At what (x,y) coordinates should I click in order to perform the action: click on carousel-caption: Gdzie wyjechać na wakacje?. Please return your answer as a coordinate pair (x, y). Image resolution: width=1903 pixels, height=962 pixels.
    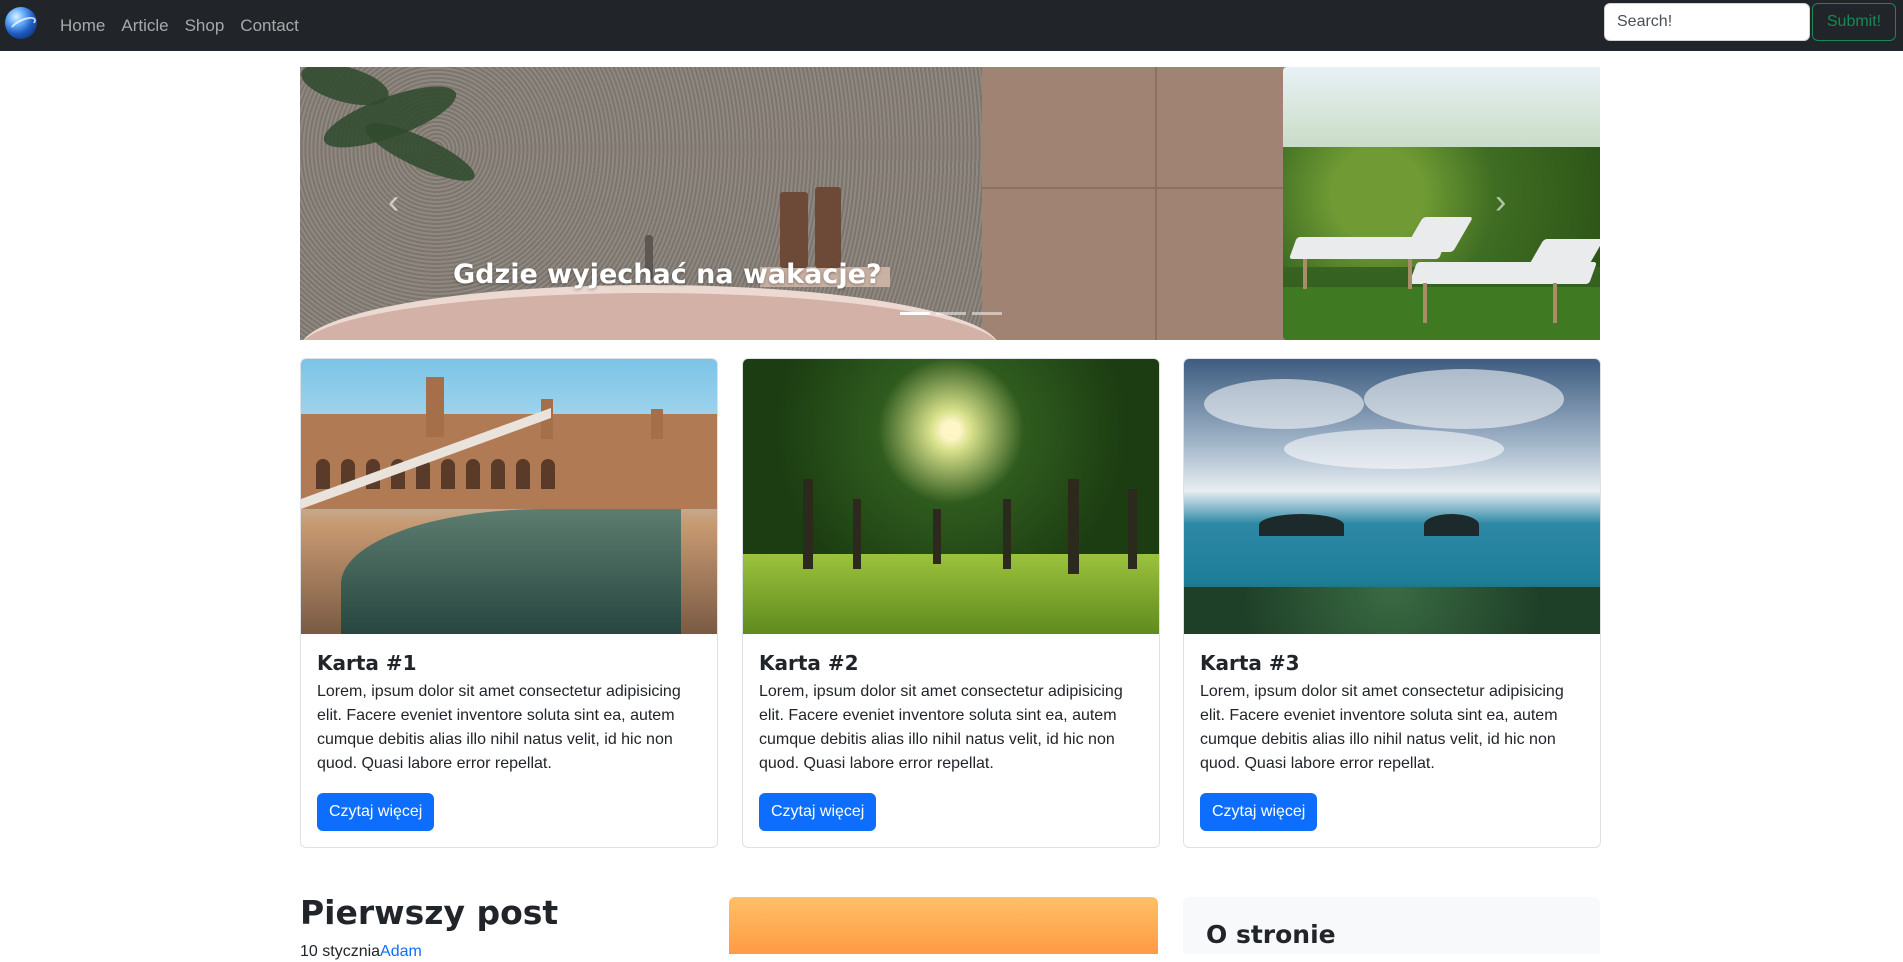
    Looking at the image, I should click on (667, 274).